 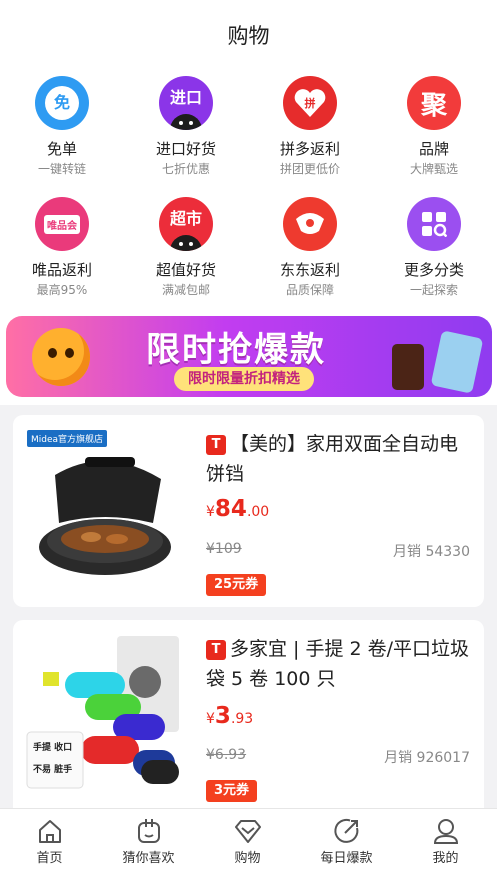 I want to click on category-import-goods: 进口 进口好货 七折优惠, so click(x=186, y=126).